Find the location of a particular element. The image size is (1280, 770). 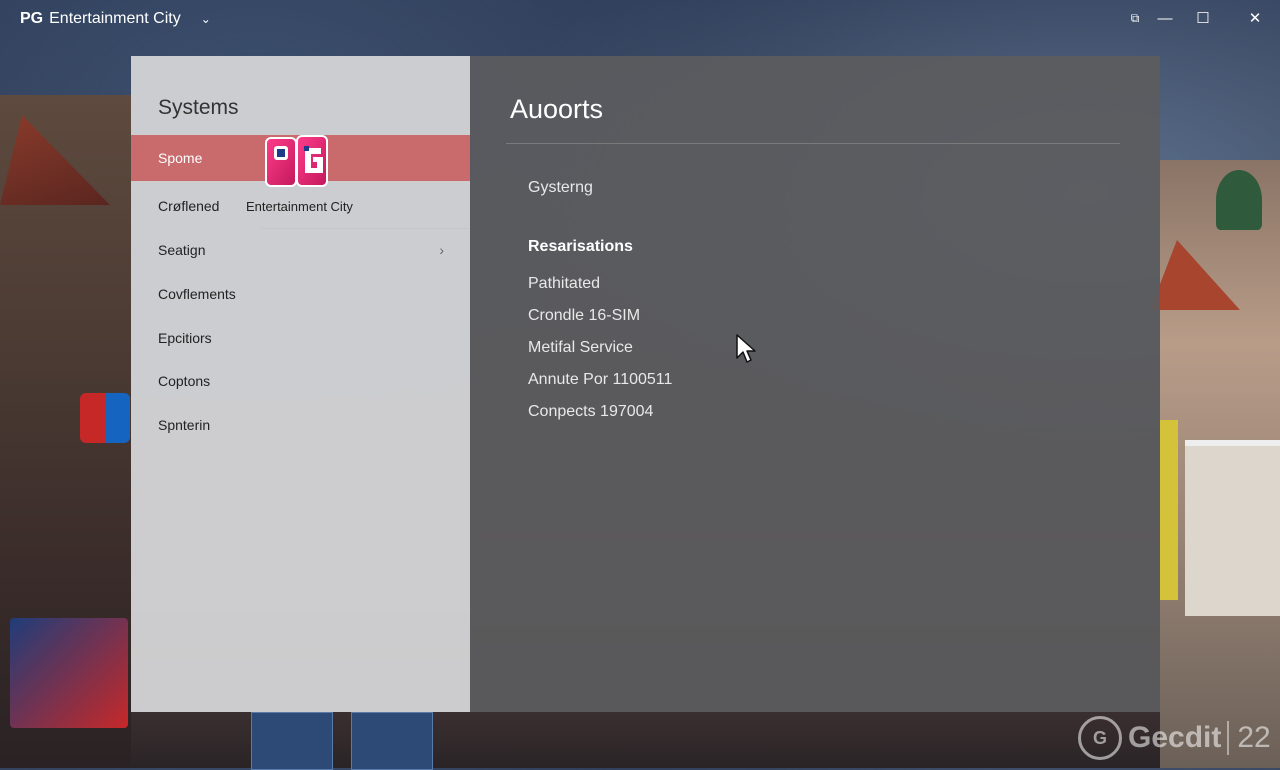

sidebar-item-label: Coptons is located at coordinates (184, 381).